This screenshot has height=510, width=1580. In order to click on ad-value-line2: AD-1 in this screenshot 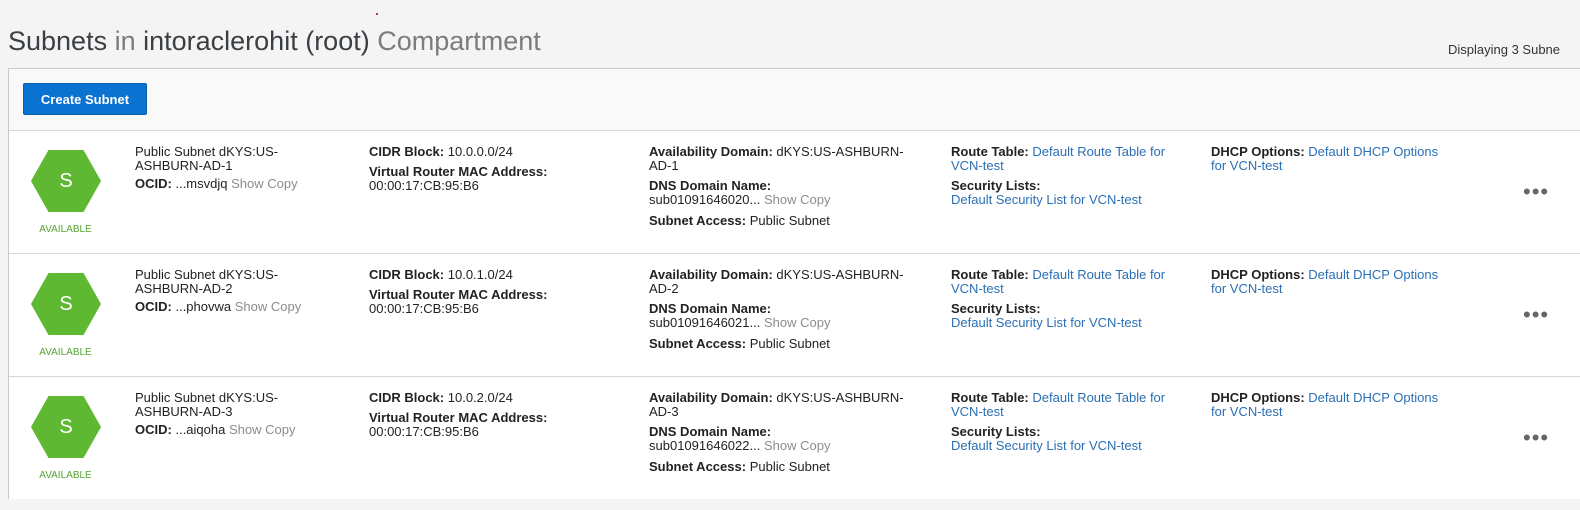, I will do `click(664, 165)`.